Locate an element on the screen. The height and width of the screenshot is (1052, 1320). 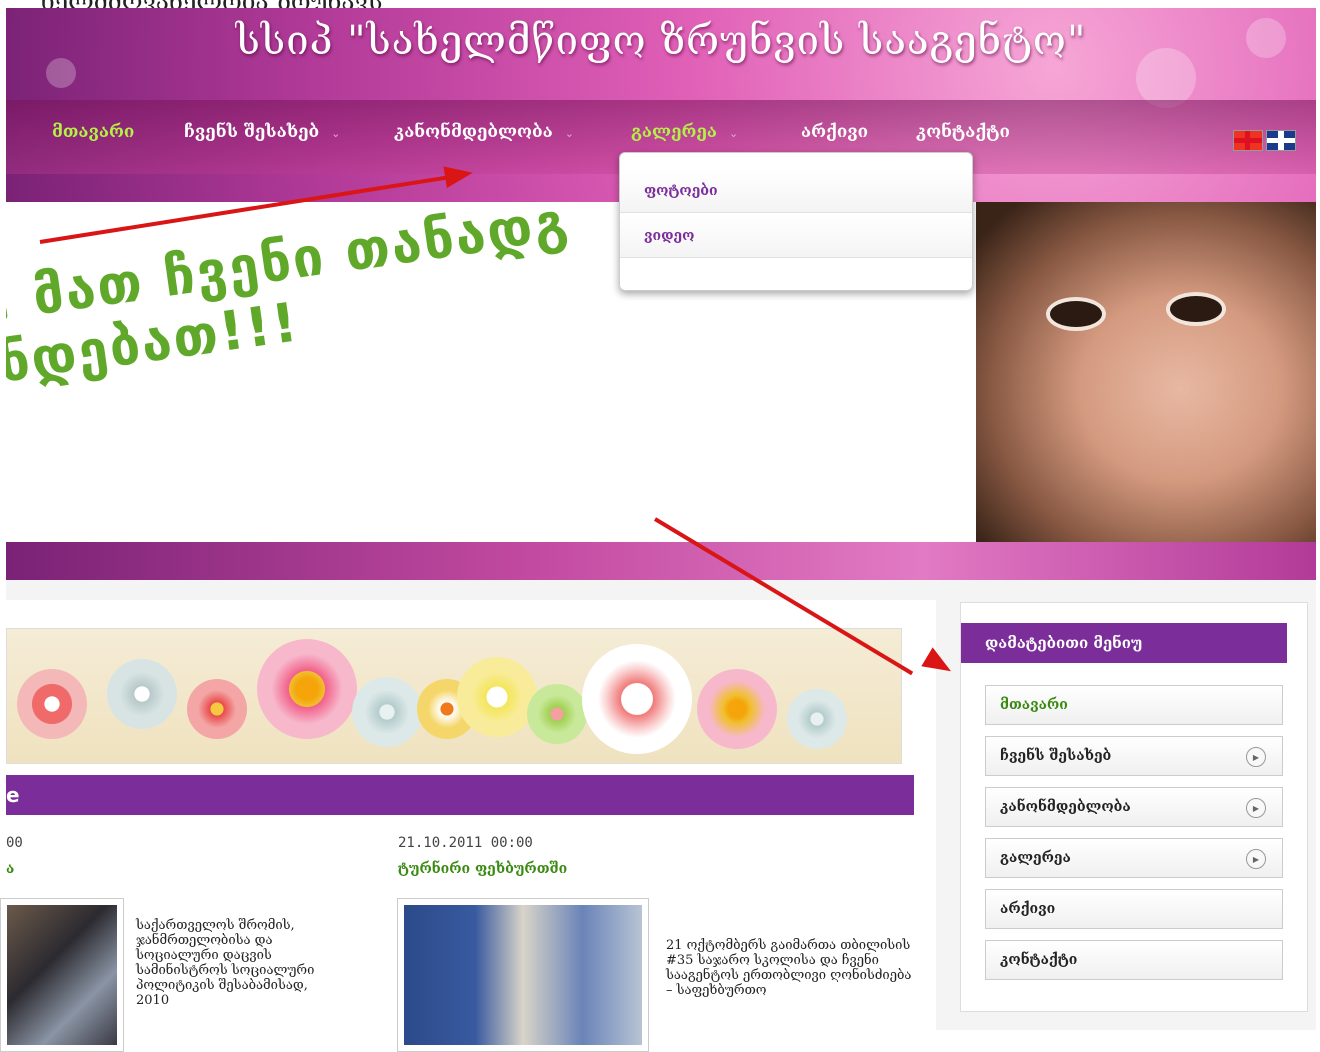
nav-item-about: ჩვენს შესახებ ⌄ is located at coordinates (262, 132).